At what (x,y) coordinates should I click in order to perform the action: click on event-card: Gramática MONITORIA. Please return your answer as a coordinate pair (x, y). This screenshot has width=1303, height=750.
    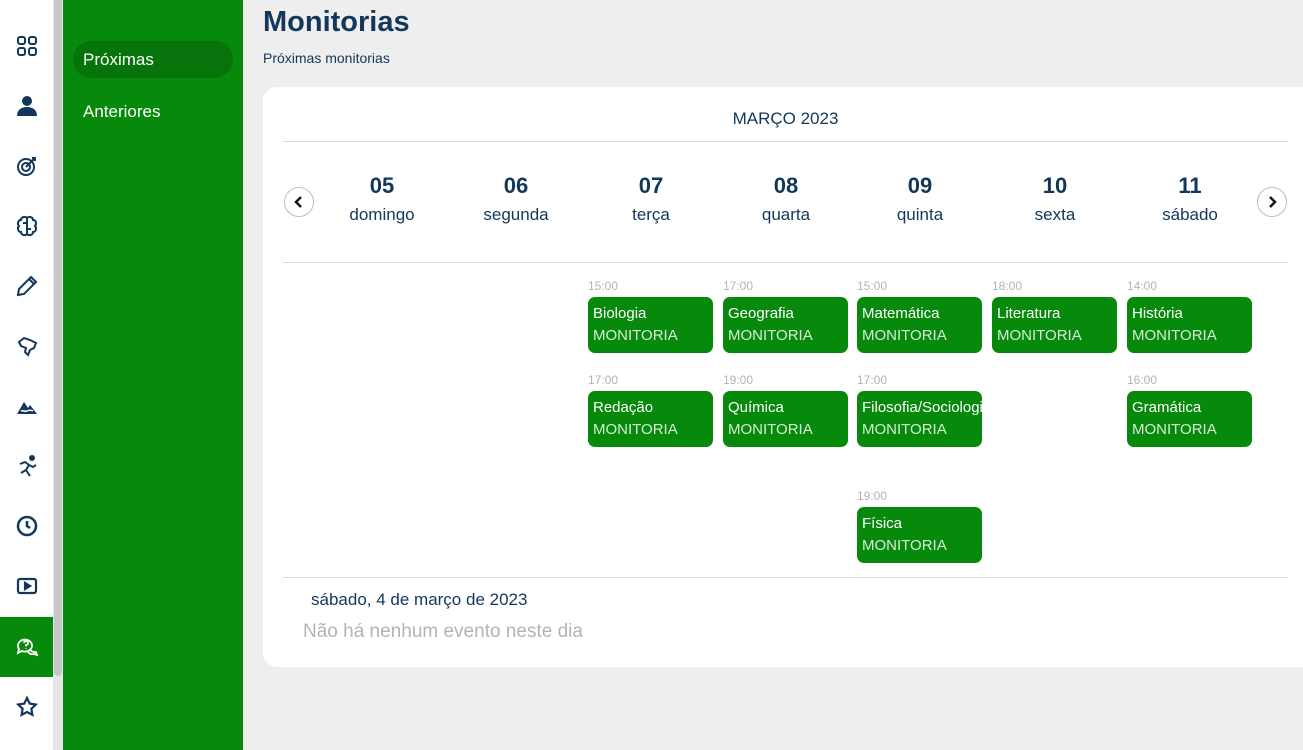
    Looking at the image, I should click on (1189, 419).